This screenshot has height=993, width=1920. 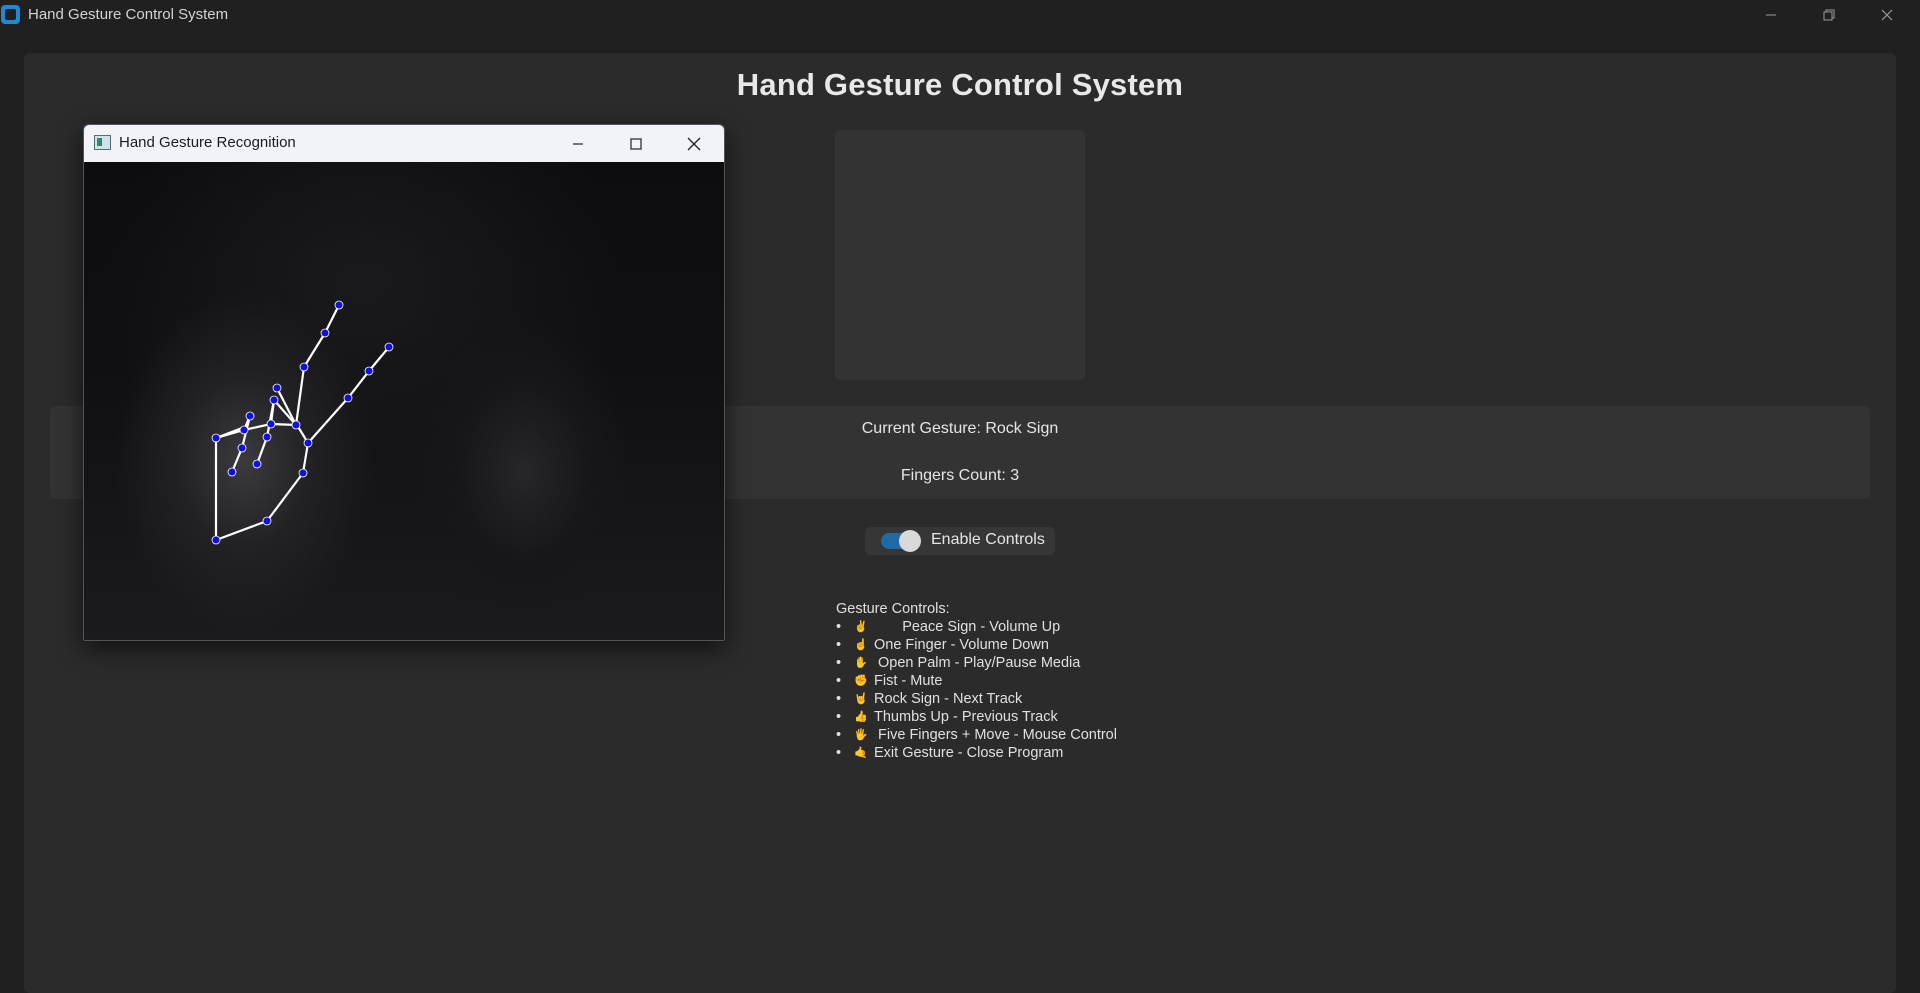 What do you see at coordinates (960, 255) in the screenshot?
I see `gesture-preview-box` at bounding box center [960, 255].